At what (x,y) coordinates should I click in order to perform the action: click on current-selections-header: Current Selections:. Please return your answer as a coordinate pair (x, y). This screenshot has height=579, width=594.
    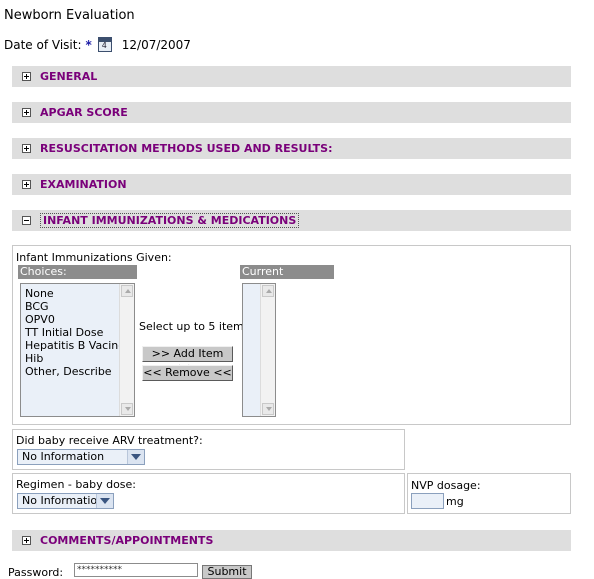
    Looking at the image, I should click on (287, 278).